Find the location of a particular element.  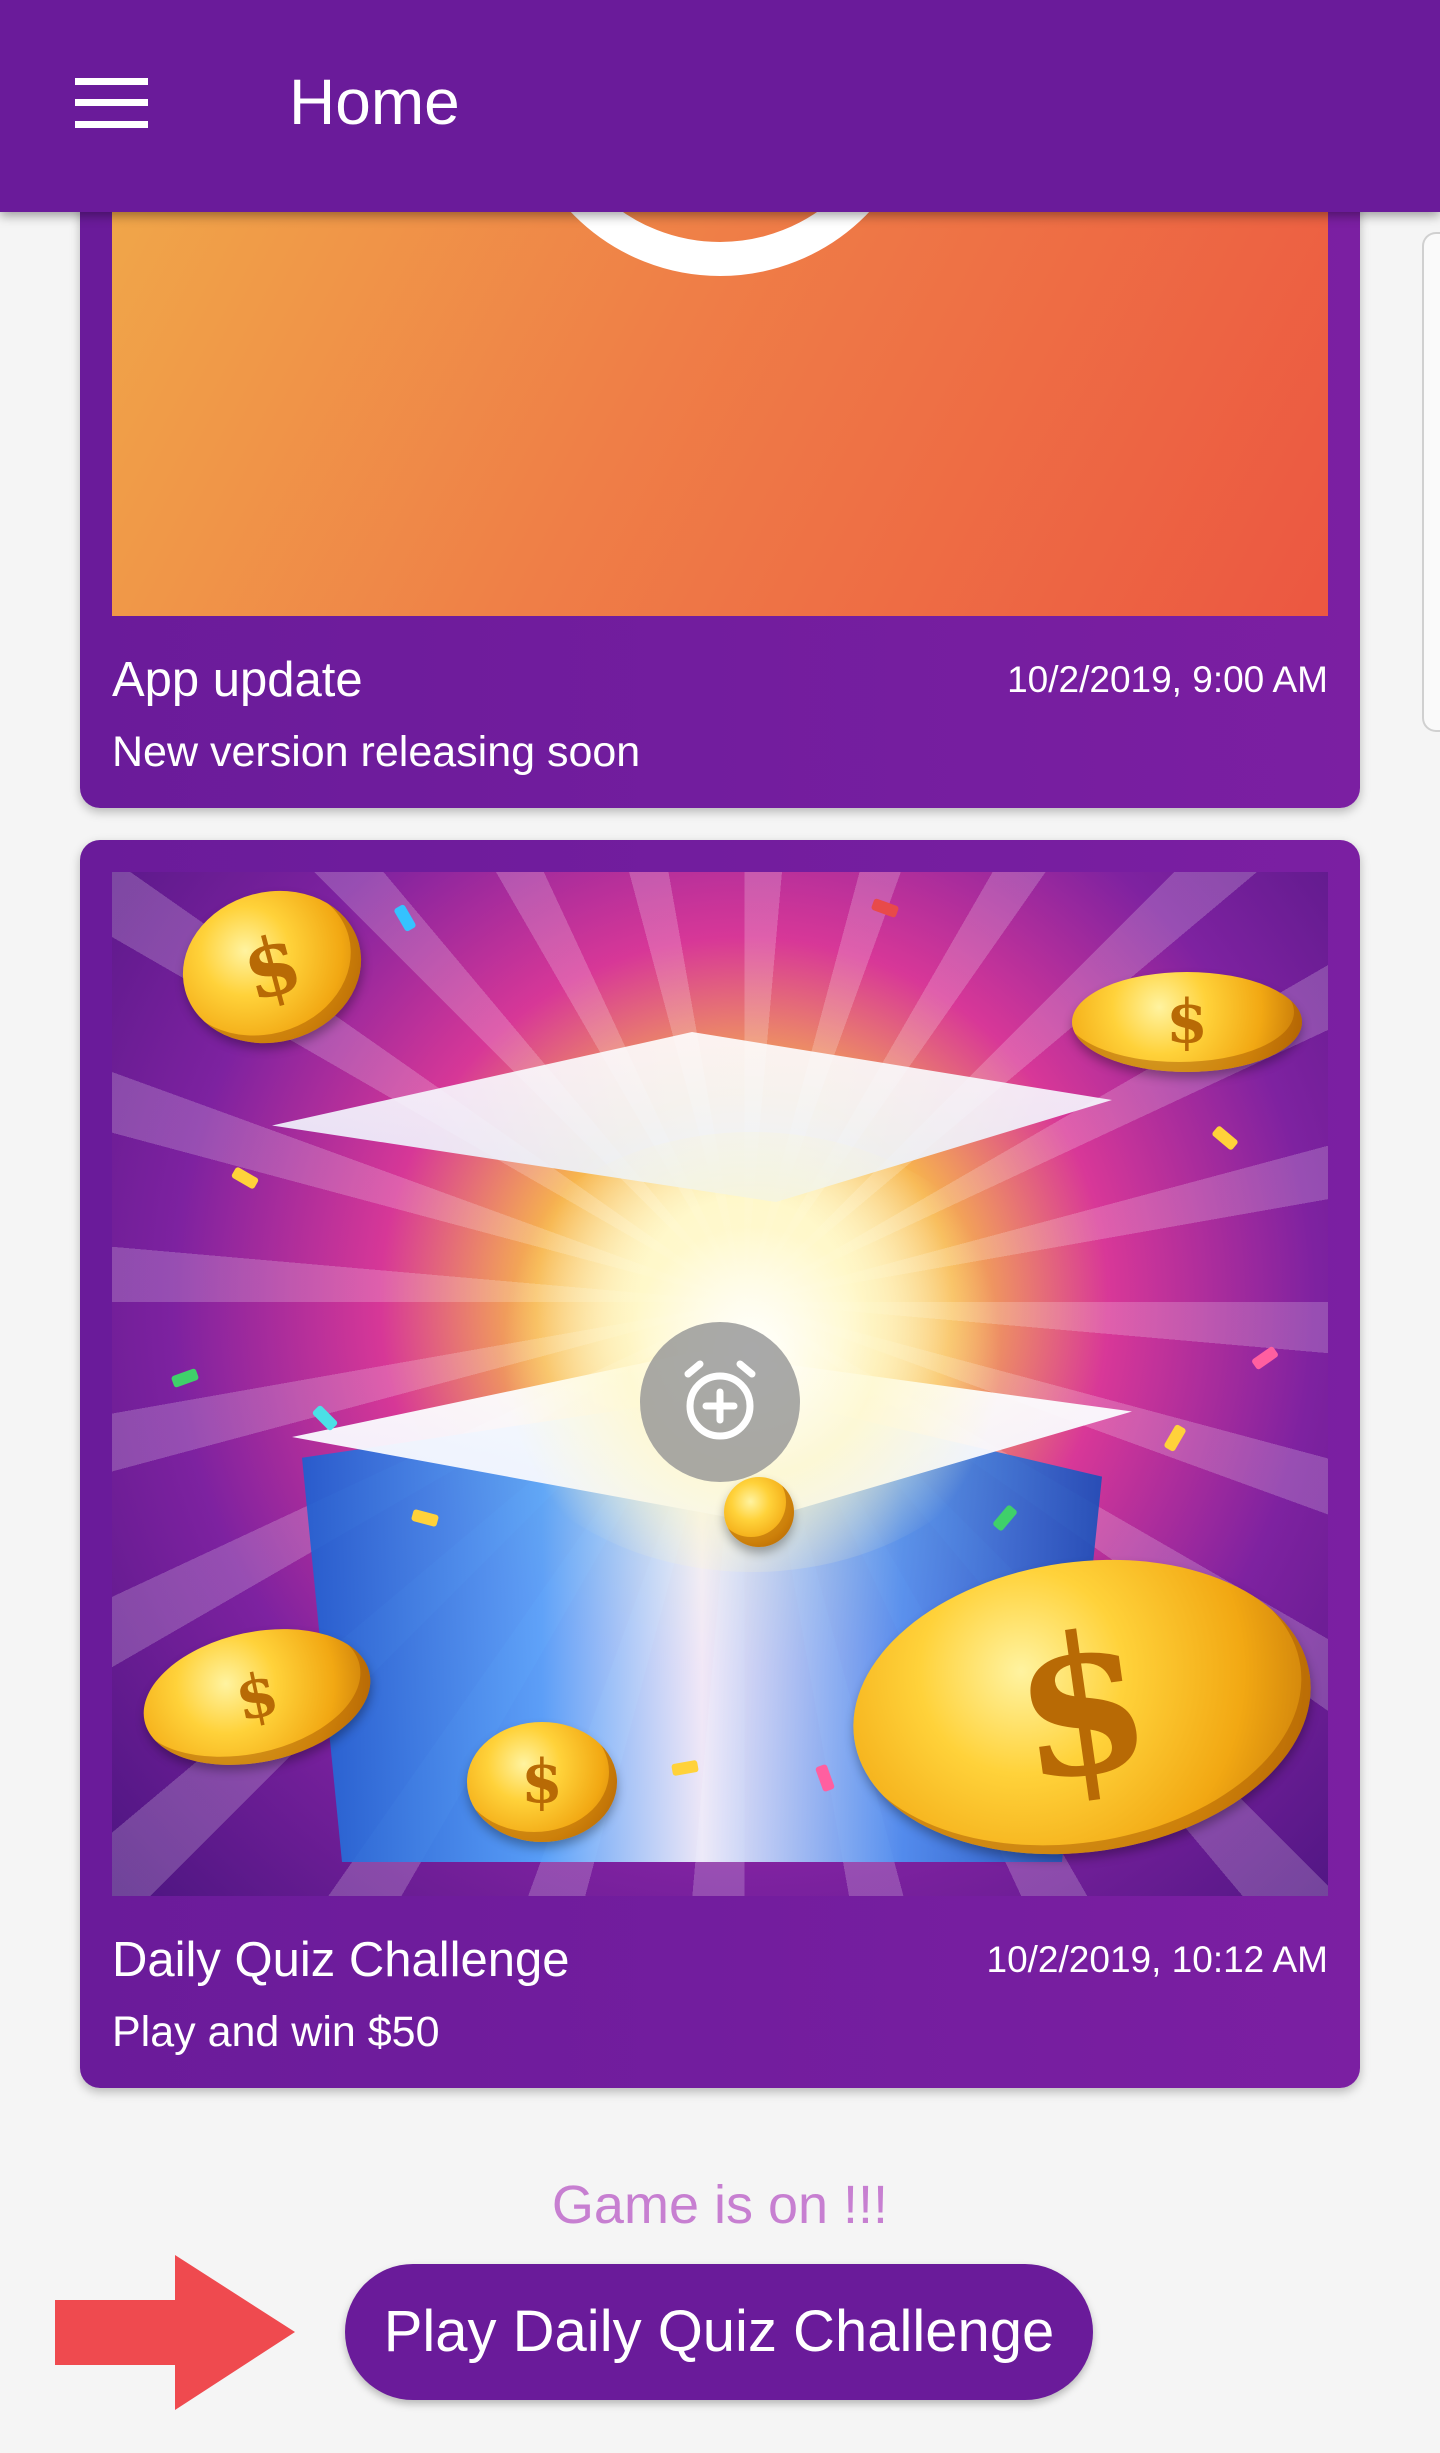

card-timestamp: 10/2/2019, 10:12 AM is located at coordinates (1157, 1959).